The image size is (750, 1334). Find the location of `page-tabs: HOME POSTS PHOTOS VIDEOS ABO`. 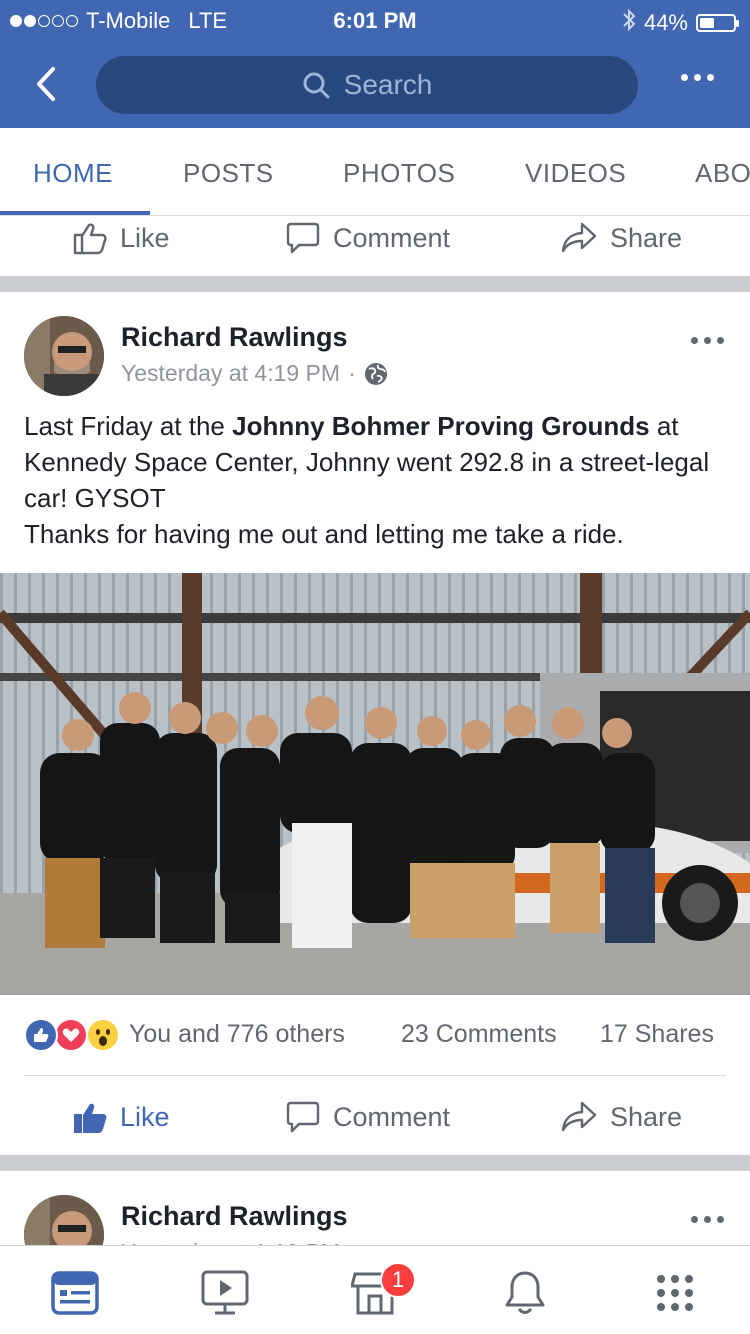

page-tabs: HOME POSTS PHOTOS VIDEOS ABO is located at coordinates (375, 172).